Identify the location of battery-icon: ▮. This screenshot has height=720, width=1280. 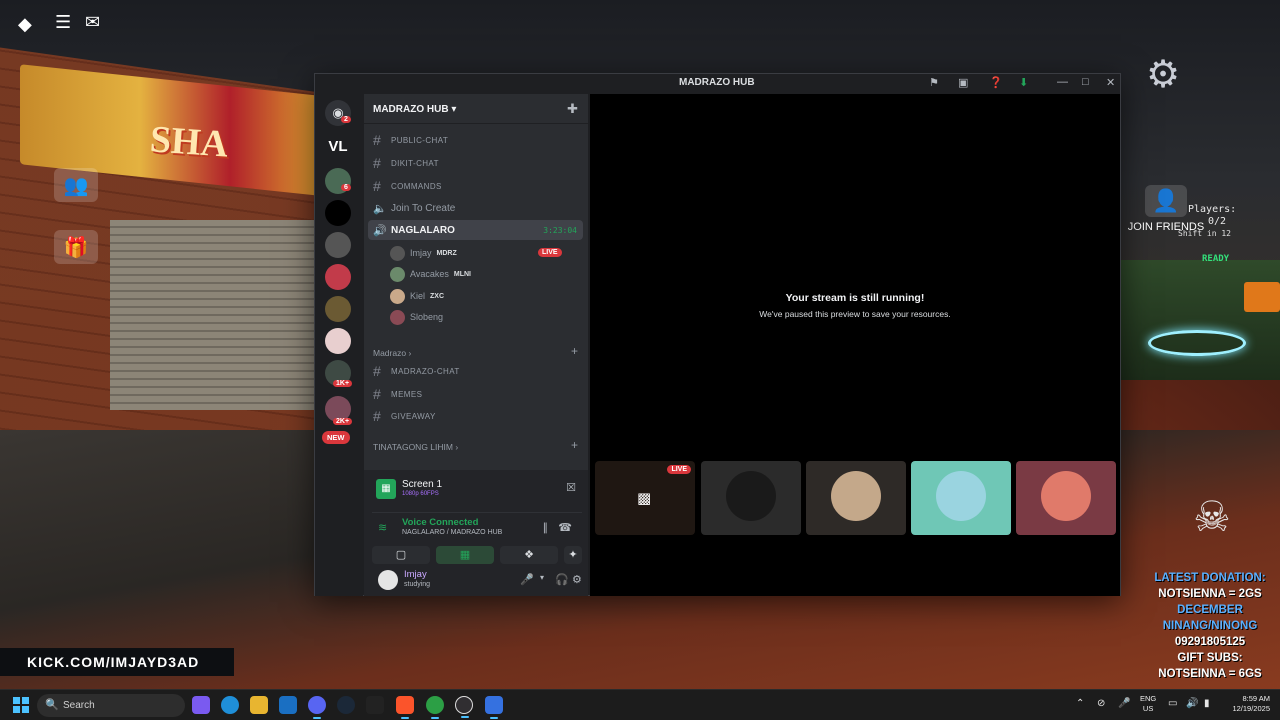
(1207, 703).